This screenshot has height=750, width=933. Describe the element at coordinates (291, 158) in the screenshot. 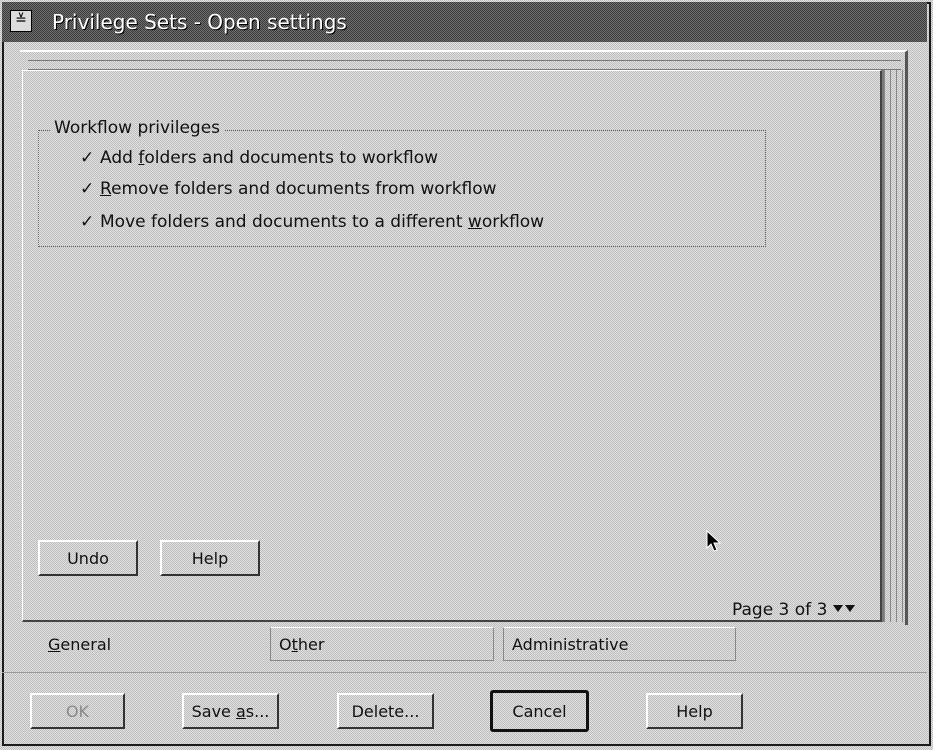

I see `label-part: olders and documents to workflow` at that location.